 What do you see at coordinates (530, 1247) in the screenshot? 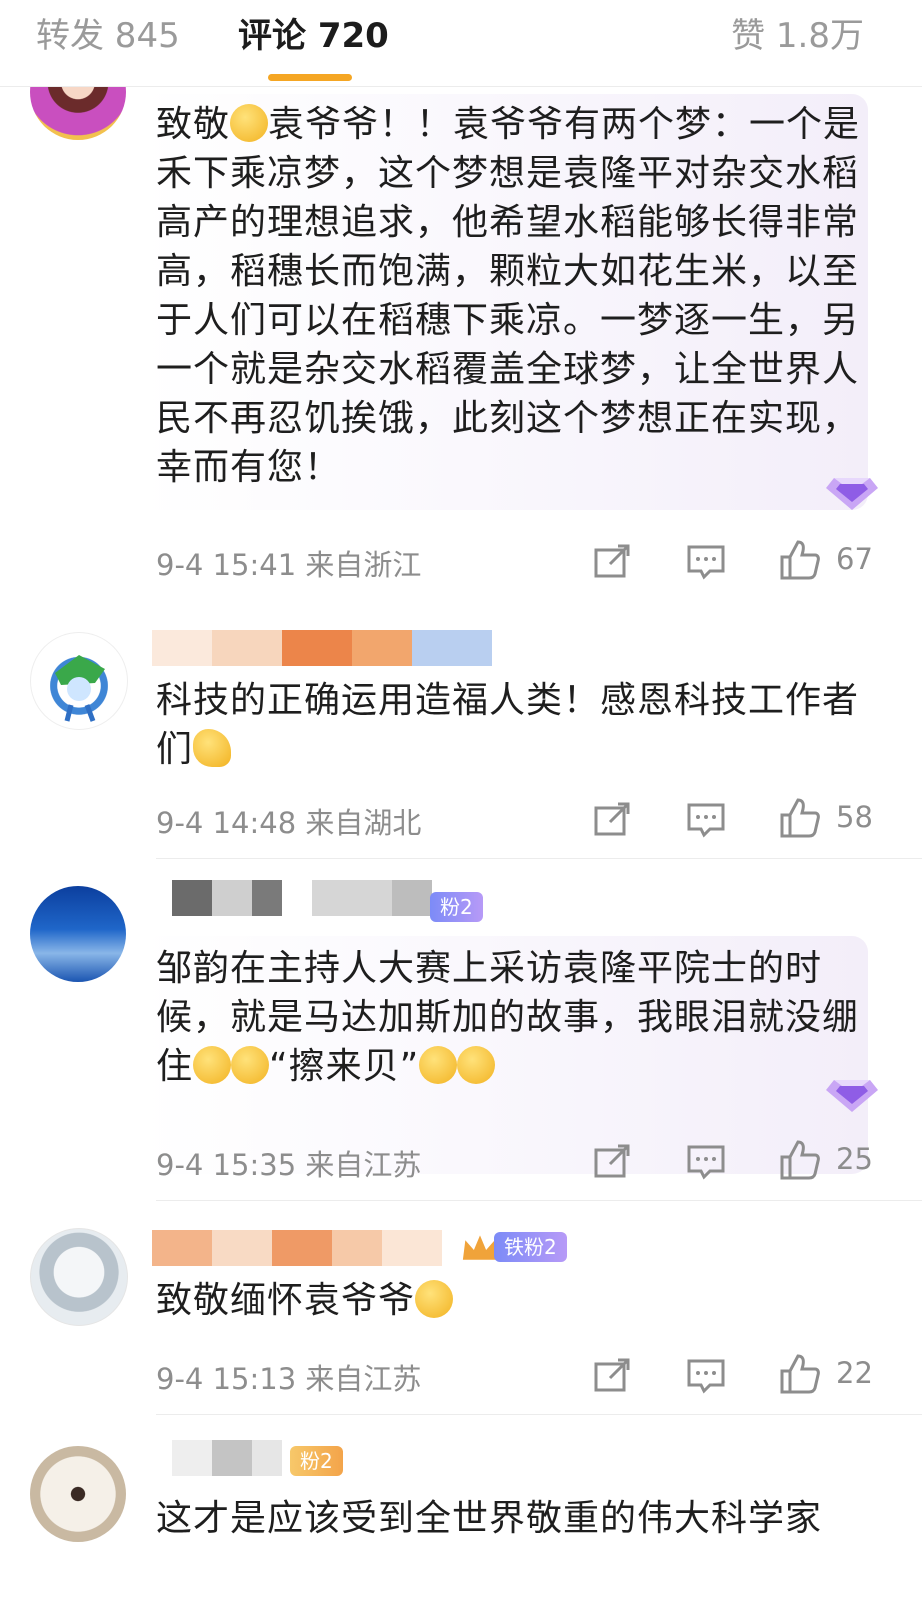
I see `fan-level-badge: 铁粉2` at bounding box center [530, 1247].